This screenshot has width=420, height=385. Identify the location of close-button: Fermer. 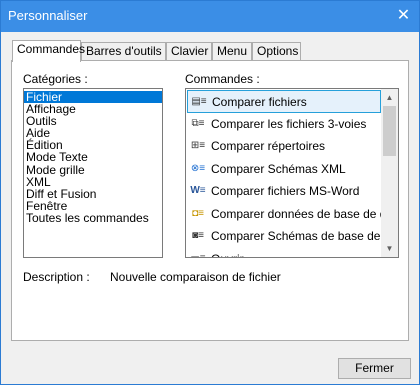
(374, 368).